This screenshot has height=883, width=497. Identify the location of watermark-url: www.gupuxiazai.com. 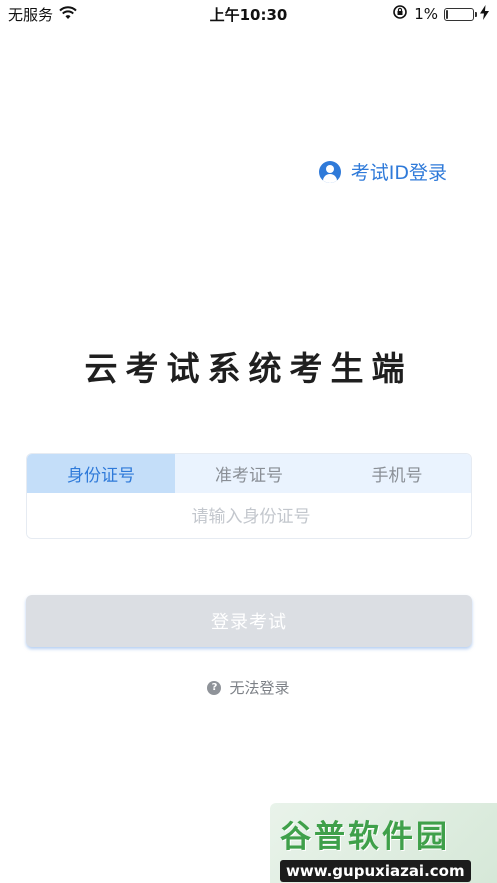
(375, 871).